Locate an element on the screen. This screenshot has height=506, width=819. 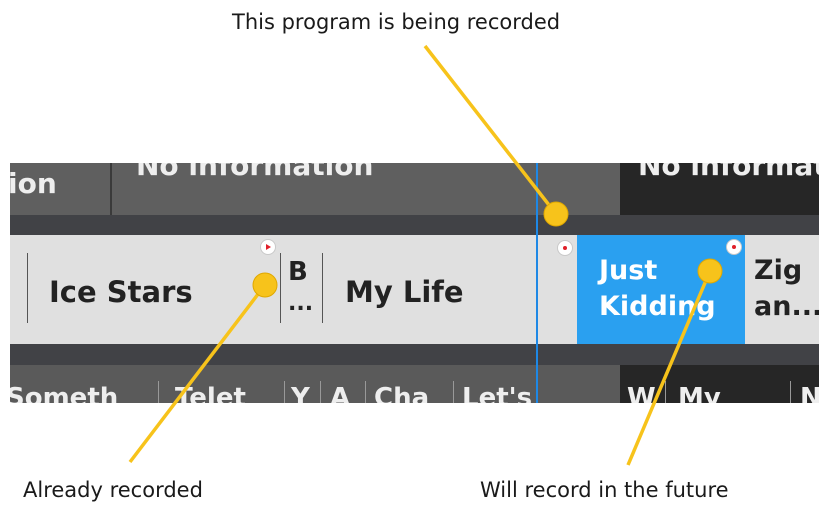
caption-being-recorded: This program is being recorded is located at coordinates (396, 22).